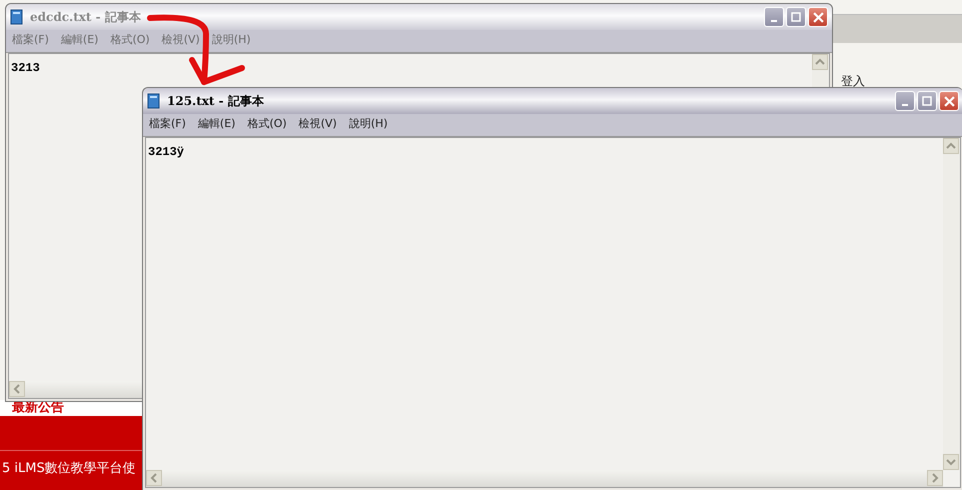  I want to click on window-title: 125.txt - 記事本, so click(216, 101).